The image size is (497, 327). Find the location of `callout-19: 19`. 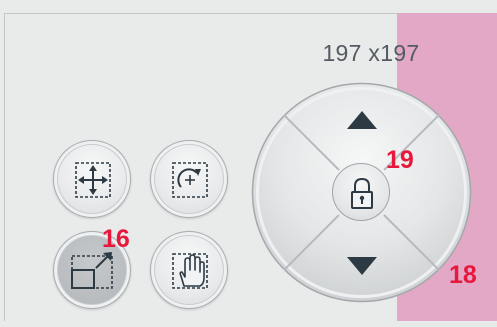

callout-19: 19 is located at coordinates (400, 160).